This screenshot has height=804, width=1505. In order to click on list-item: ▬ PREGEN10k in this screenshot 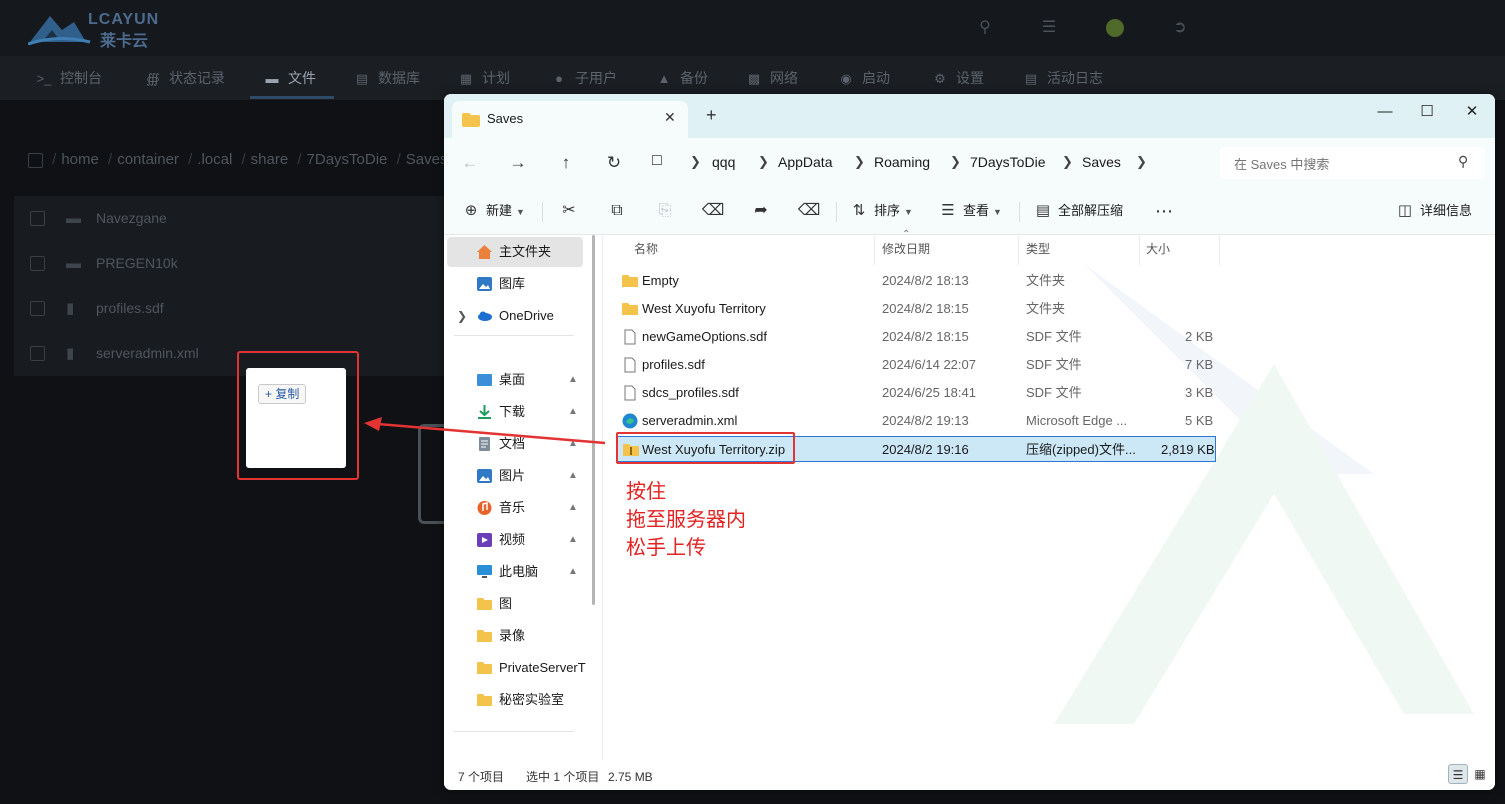, I will do `click(234, 263)`.